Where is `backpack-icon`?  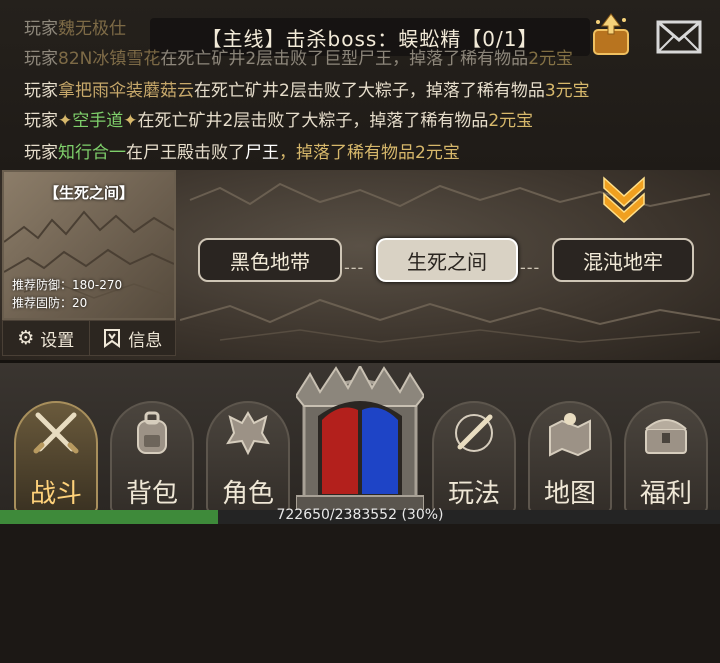 backpack-icon is located at coordinates (152, 432).